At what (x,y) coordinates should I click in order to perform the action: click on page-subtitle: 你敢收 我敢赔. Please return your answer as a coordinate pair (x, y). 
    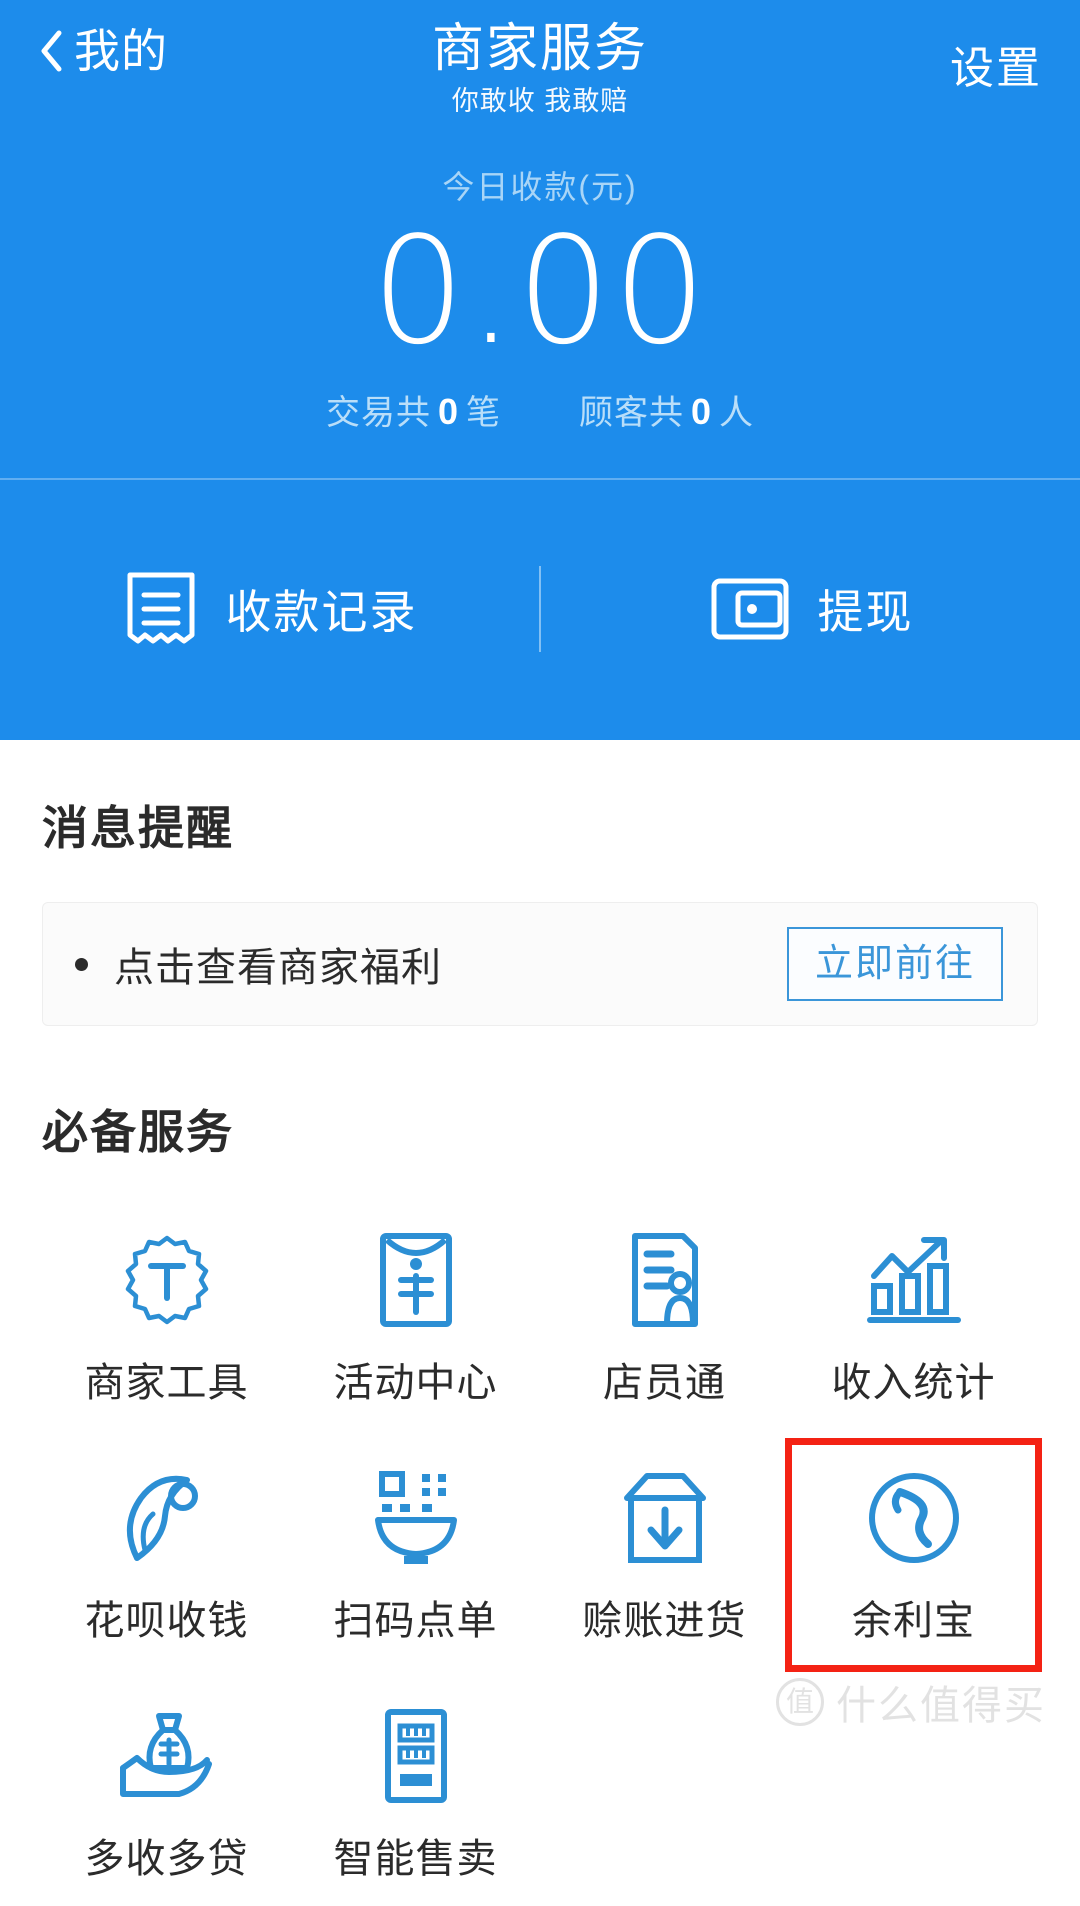
    Looking at the image, I should click on (540, 101).